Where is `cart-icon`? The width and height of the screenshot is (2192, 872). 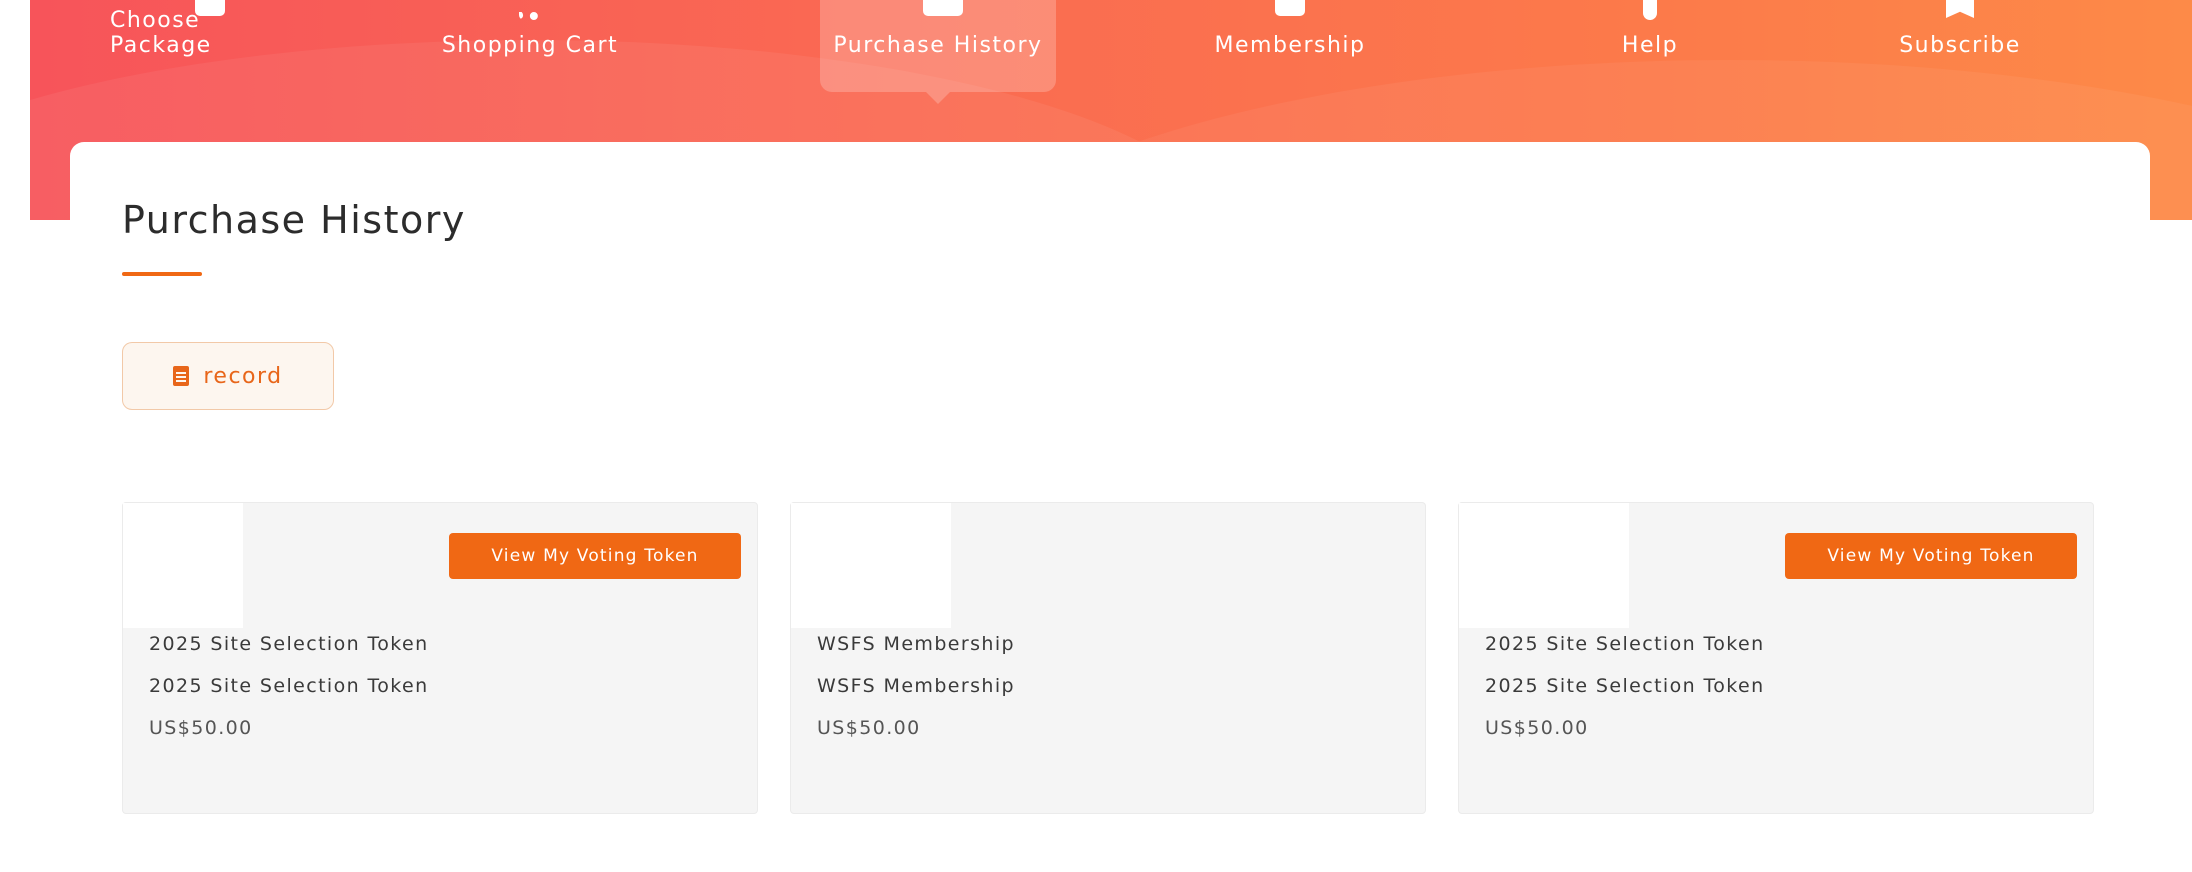
cart-icon is located at coordinates (530, 10).